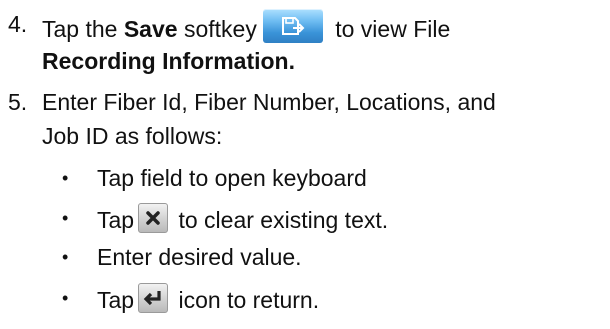  I want to click on step-4-recording-information: Recording Information., so click(168, 61).